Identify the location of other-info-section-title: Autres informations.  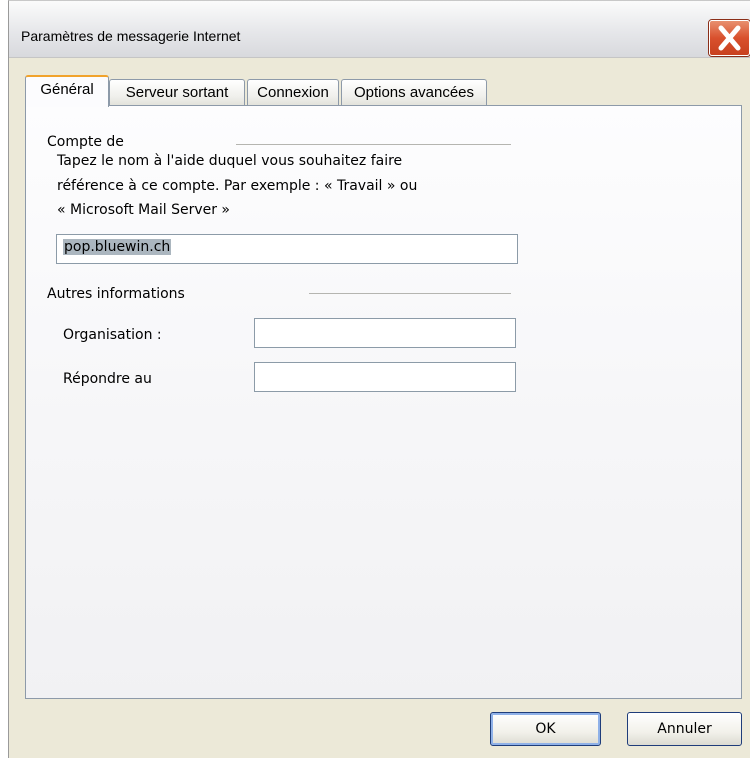
(116, 294).